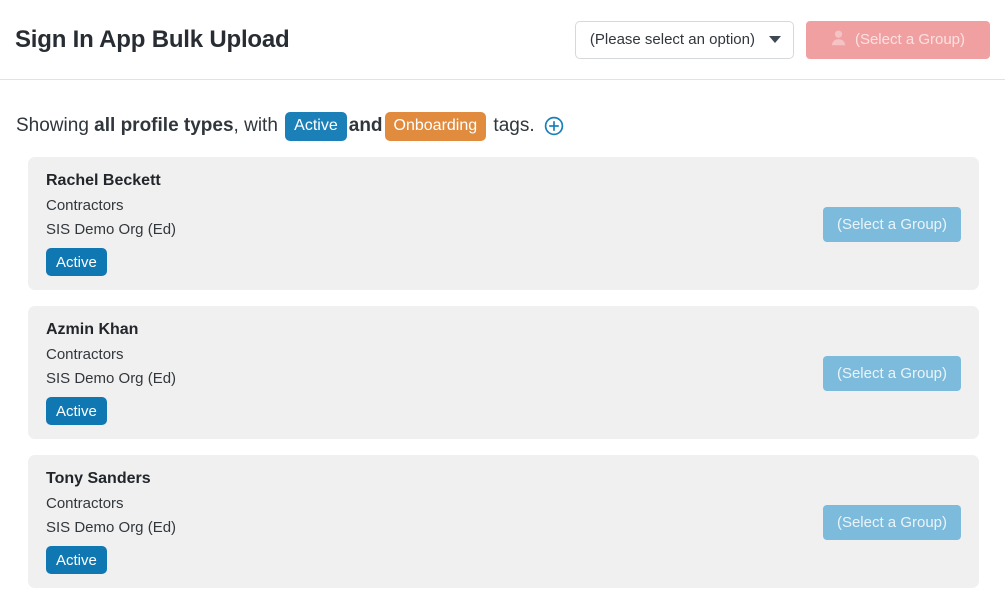  I want to click on select-group-header-button: (Select a Group), so click(898, 39).